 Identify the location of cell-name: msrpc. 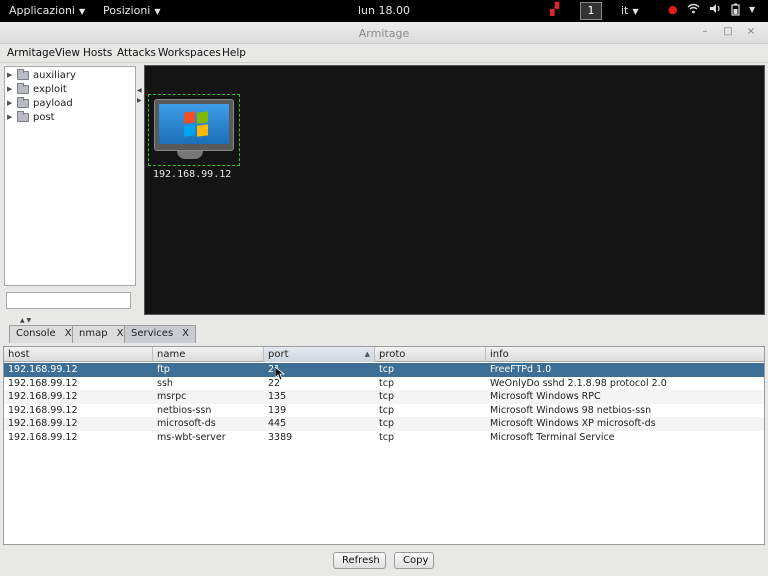
(172, 396).